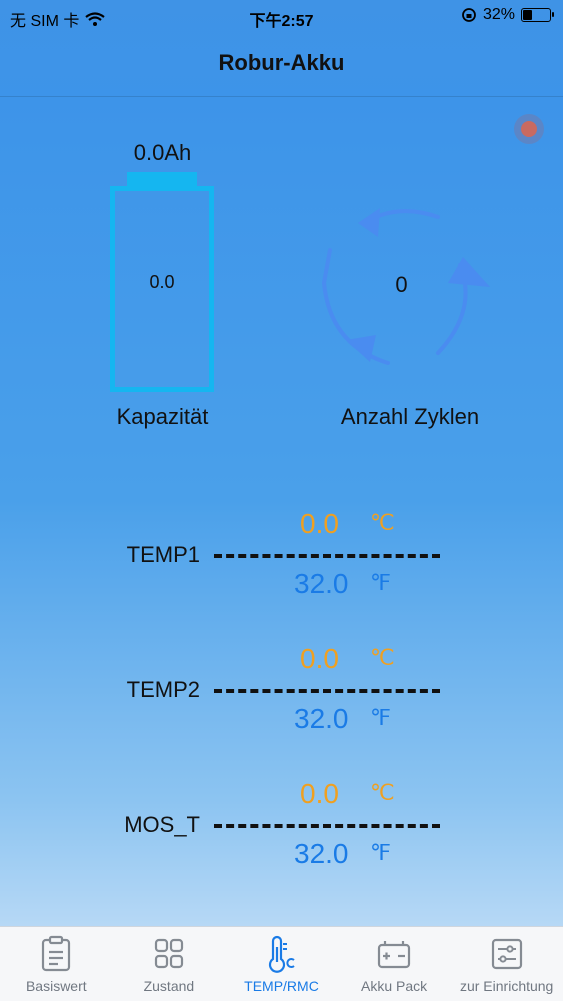 Image resolution: width=563 pixels, height=1001 pixels. What do you see at coordinates (162, 179) in the screenshot?
I see `capacity-battery-terminal` at bounding box center [162, 179].